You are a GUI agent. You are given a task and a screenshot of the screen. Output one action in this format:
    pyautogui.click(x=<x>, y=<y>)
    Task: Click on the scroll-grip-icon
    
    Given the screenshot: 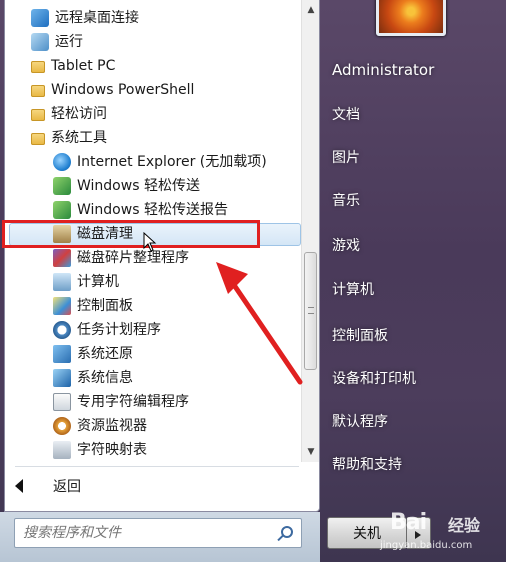 What is the action you would take?
    pyautogui.click(x=311, y=310)
    